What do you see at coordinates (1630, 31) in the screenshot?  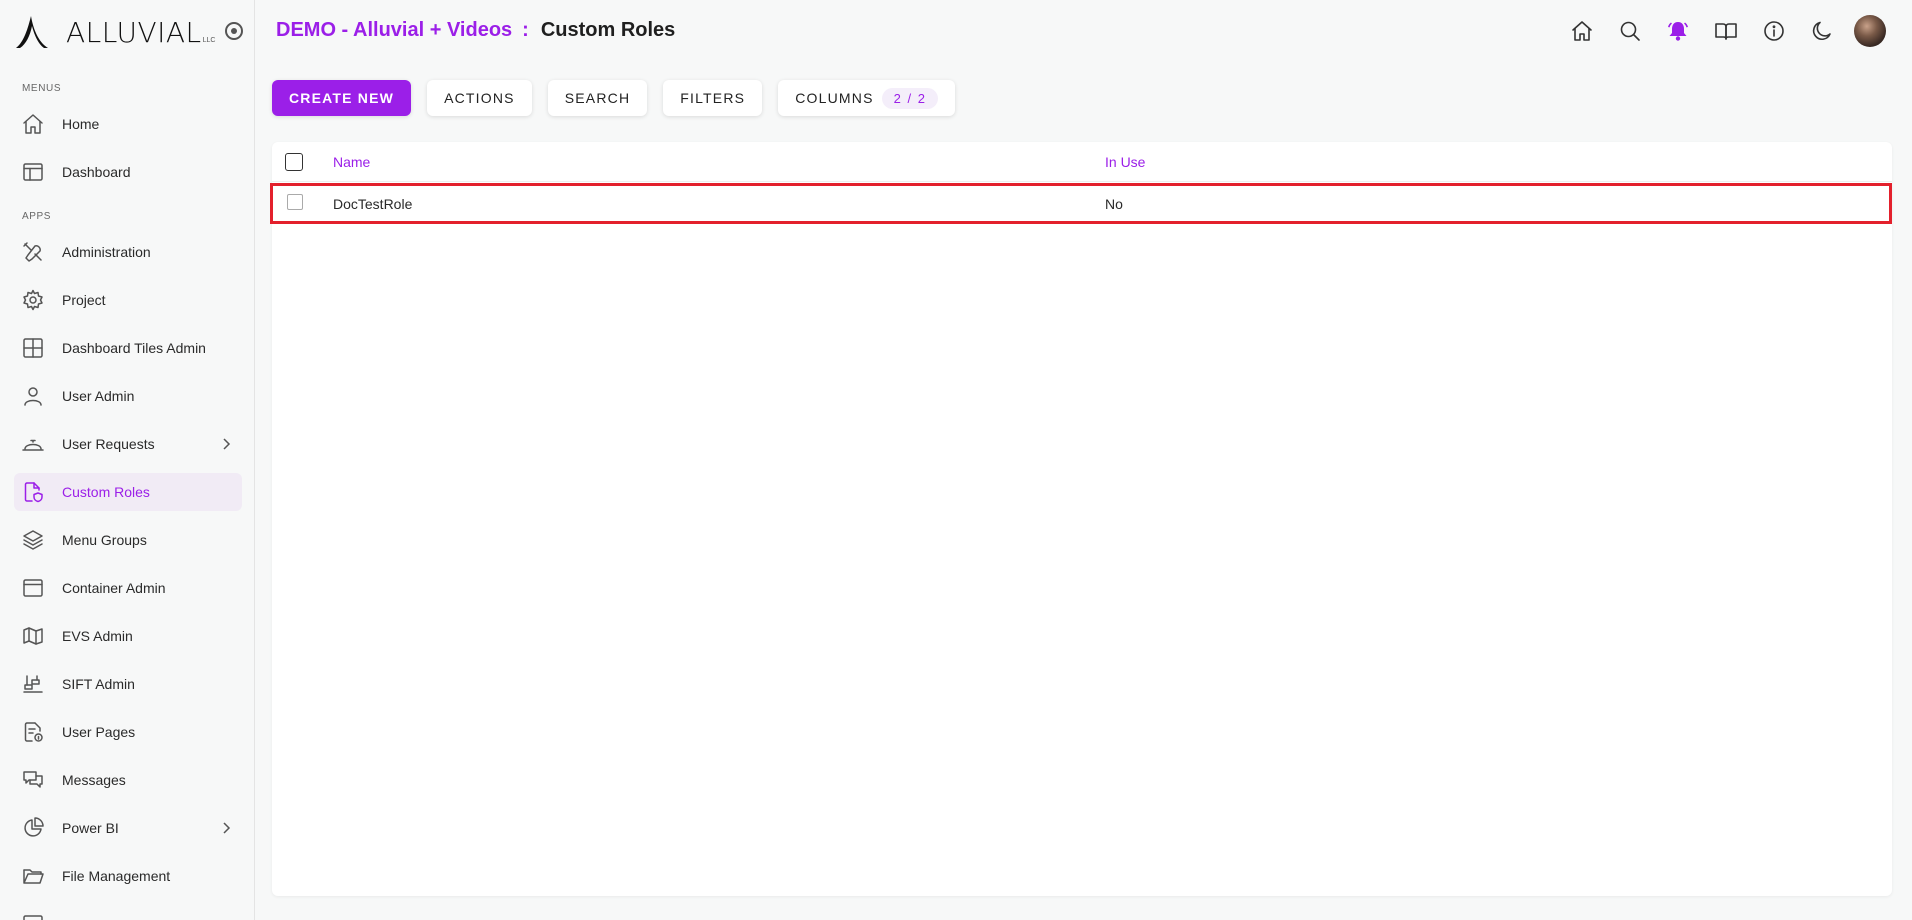 I see `search-icon` at bounding box center [1630, 31].